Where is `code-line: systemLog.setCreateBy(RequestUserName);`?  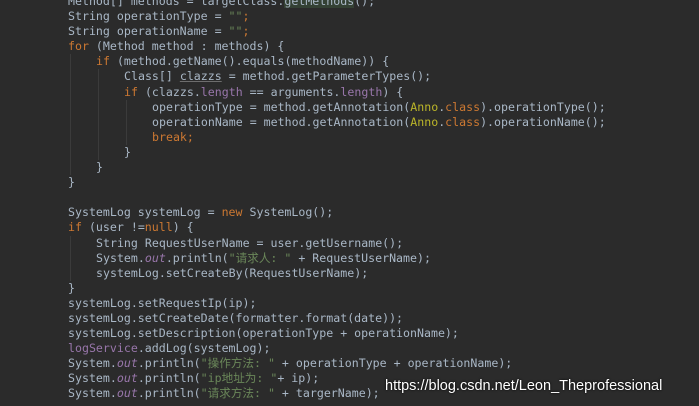
code-line: systemLog.setCreateBy(RequestUserName); is located at coordinates (349, 273).